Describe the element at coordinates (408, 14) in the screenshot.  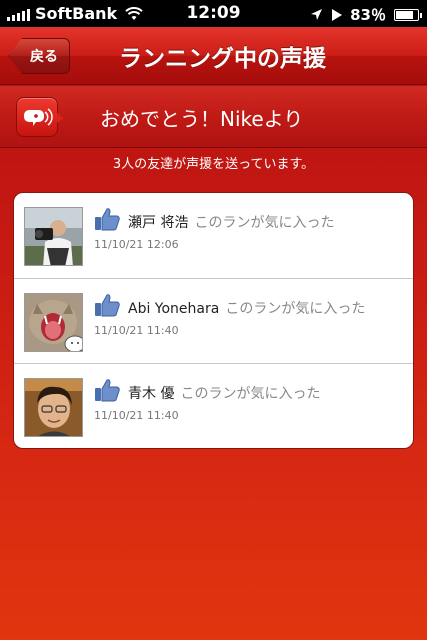
I see `battery-icon` at that location.